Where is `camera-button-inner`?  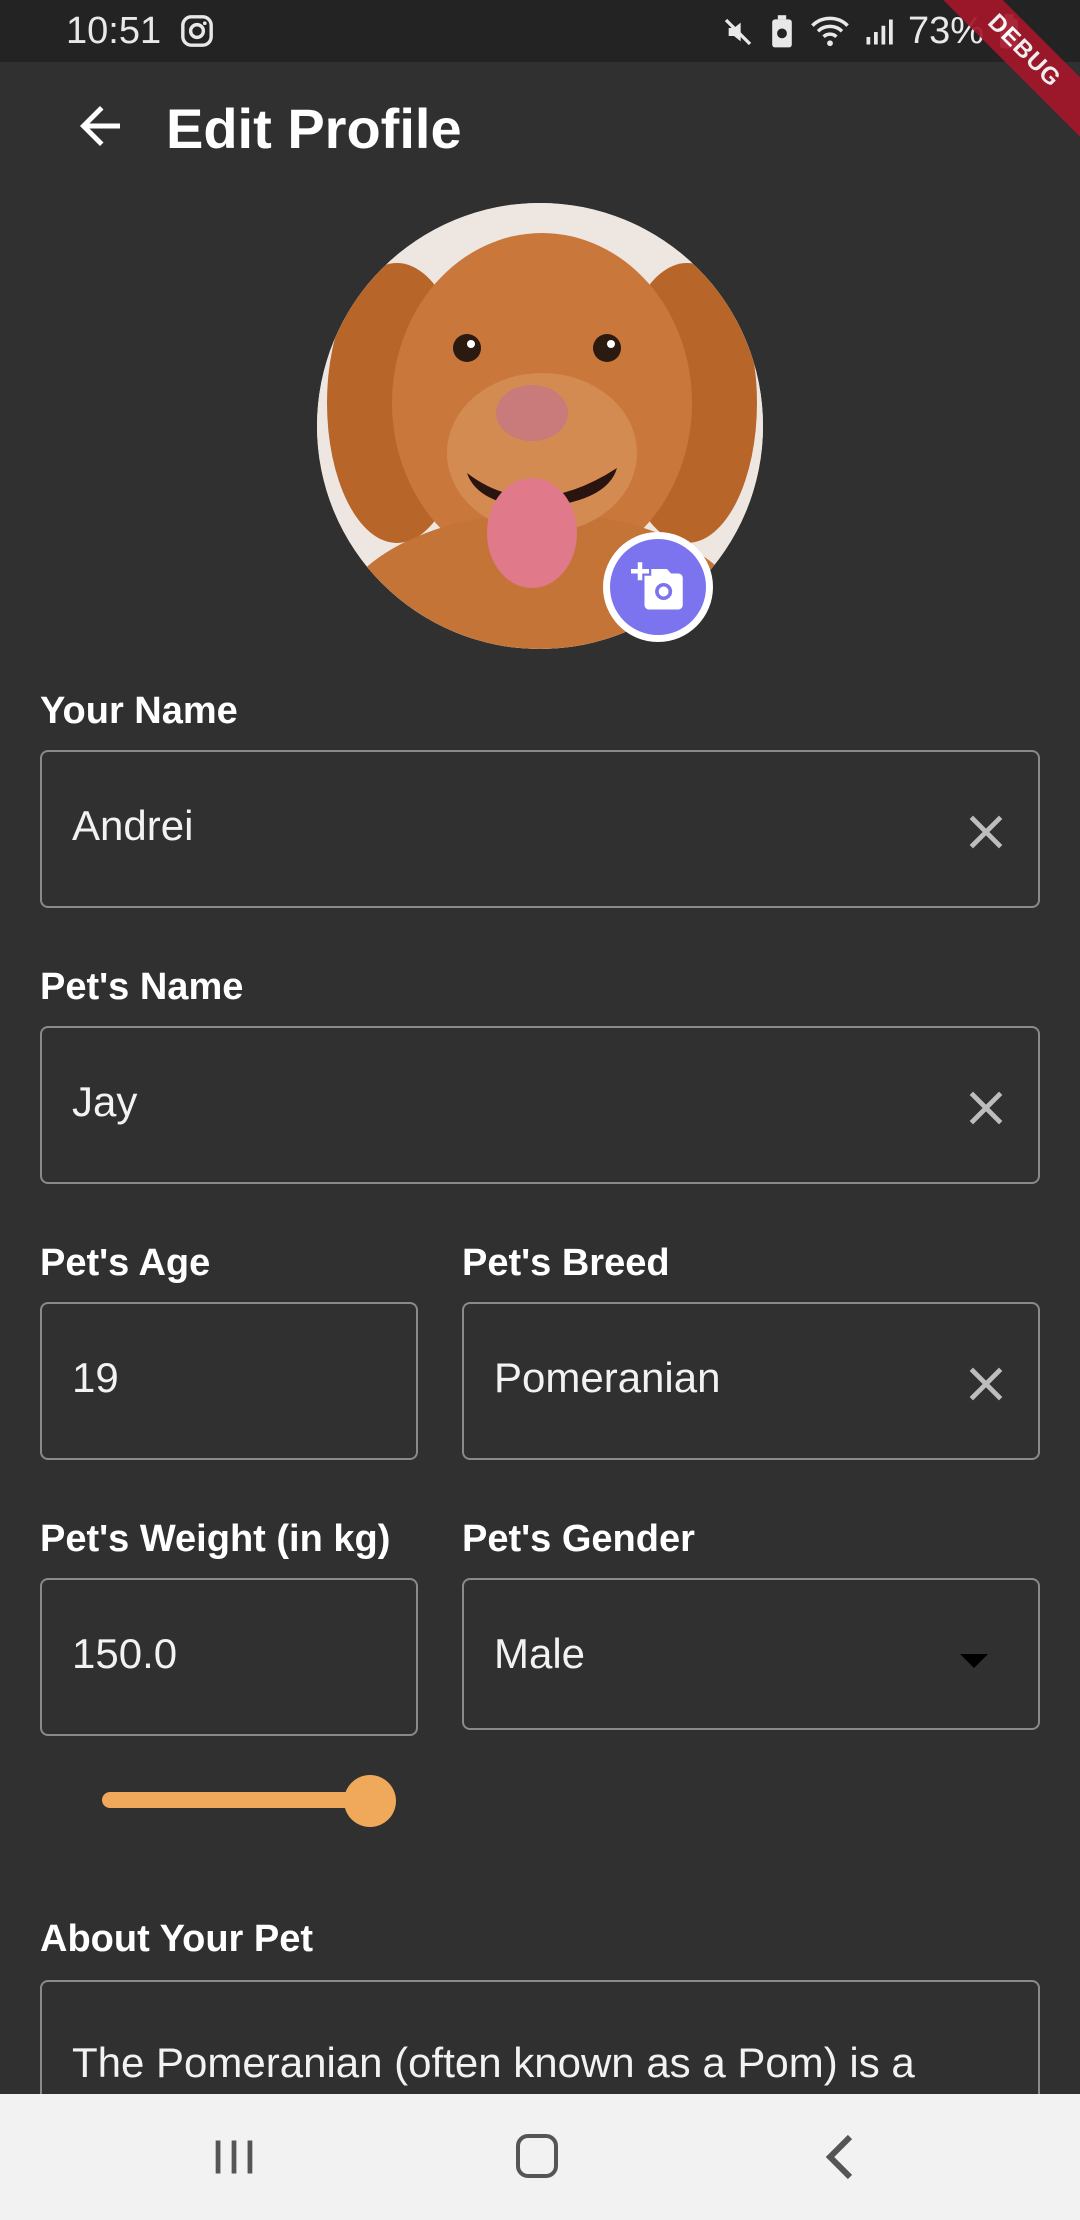
camera-button-inner is located at coordinates (658, 587).